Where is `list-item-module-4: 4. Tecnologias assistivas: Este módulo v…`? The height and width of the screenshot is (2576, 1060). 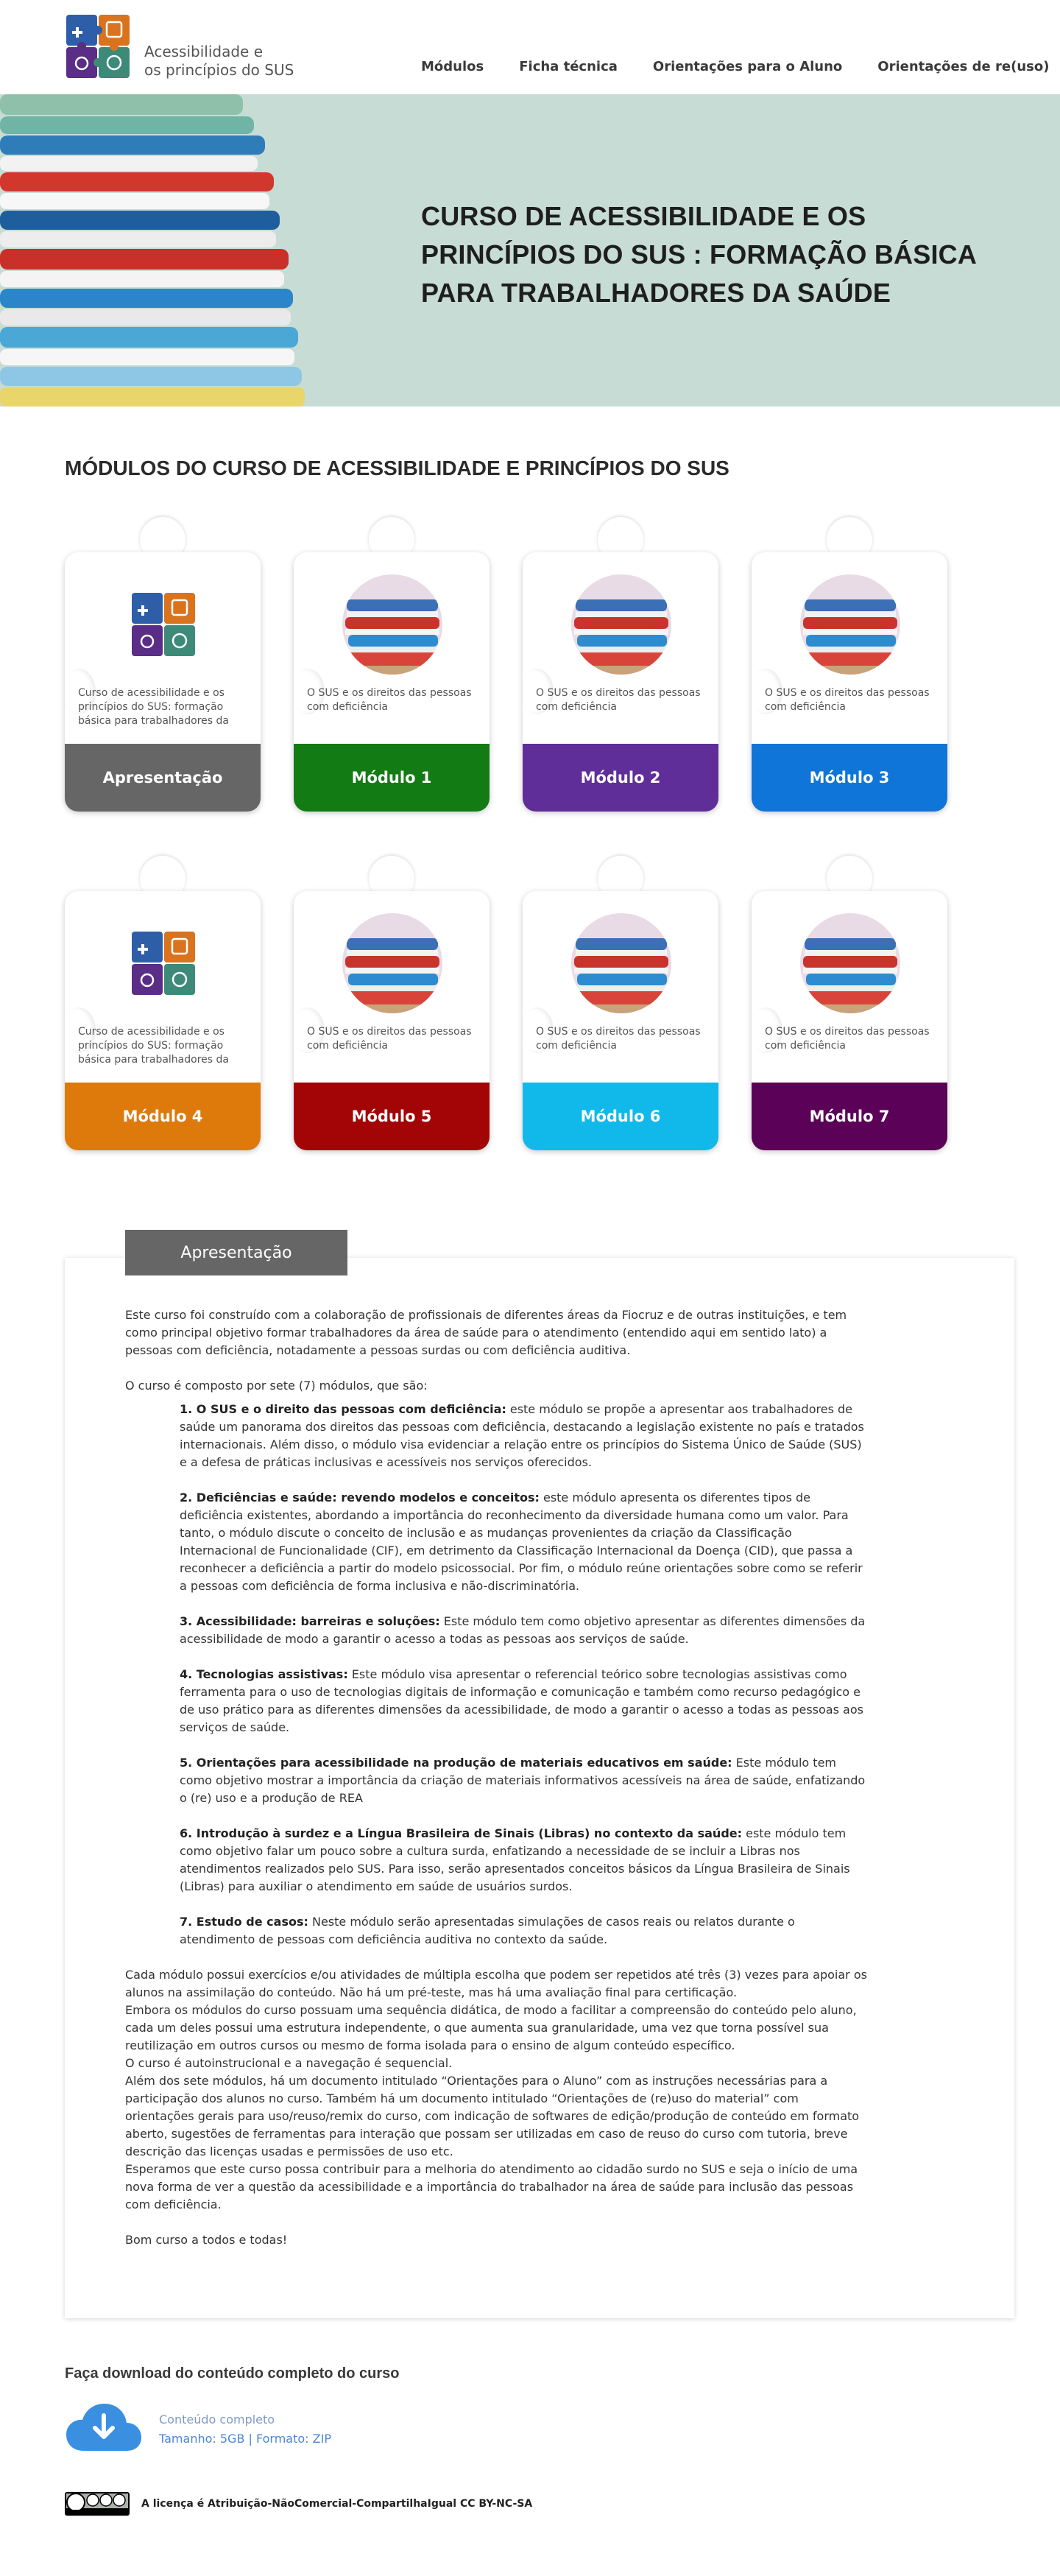 list-item-module-4: 4. Tecnologias assistivas: Este módulo v… is located at coordinates (524, 1701).